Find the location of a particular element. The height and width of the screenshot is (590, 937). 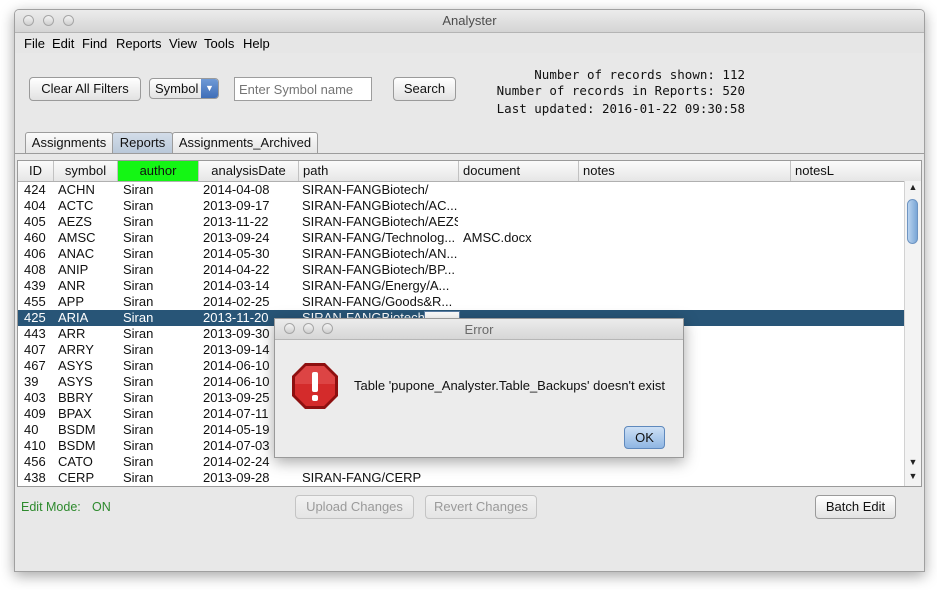

cell-analysisdate: 2014-03-14 is located at coordinates (251, 286).